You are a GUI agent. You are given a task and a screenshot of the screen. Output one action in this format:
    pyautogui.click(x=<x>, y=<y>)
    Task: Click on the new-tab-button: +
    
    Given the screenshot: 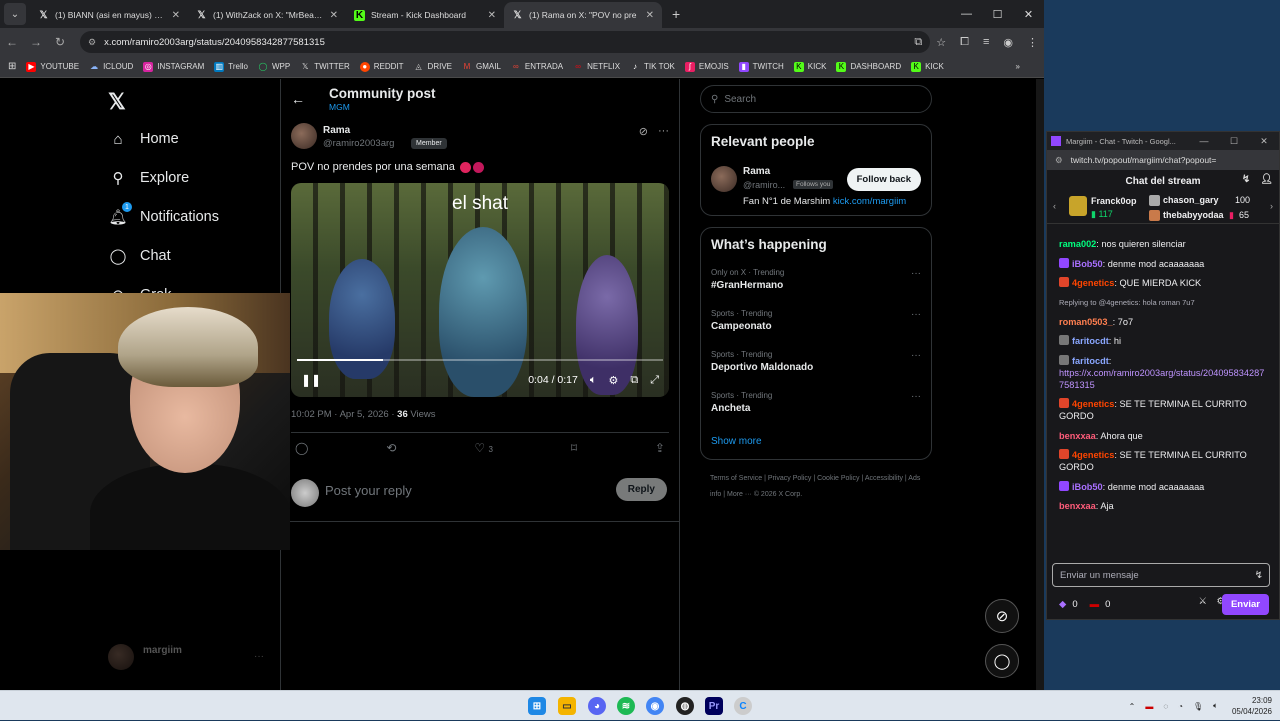 What is the action you would take?
    pyautogui.click(x=676, y=14)
    